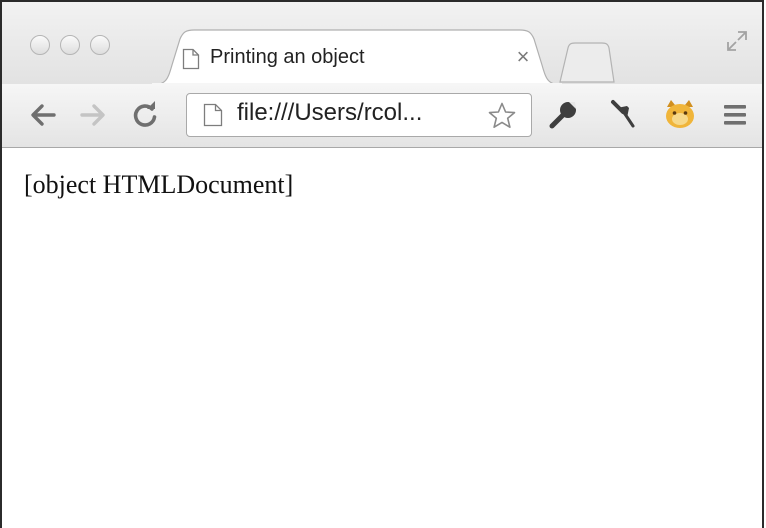  What do you see at coordinates (40, 45) in the screenshot?
I see `window-close-button` at bounding box center [40, 45].